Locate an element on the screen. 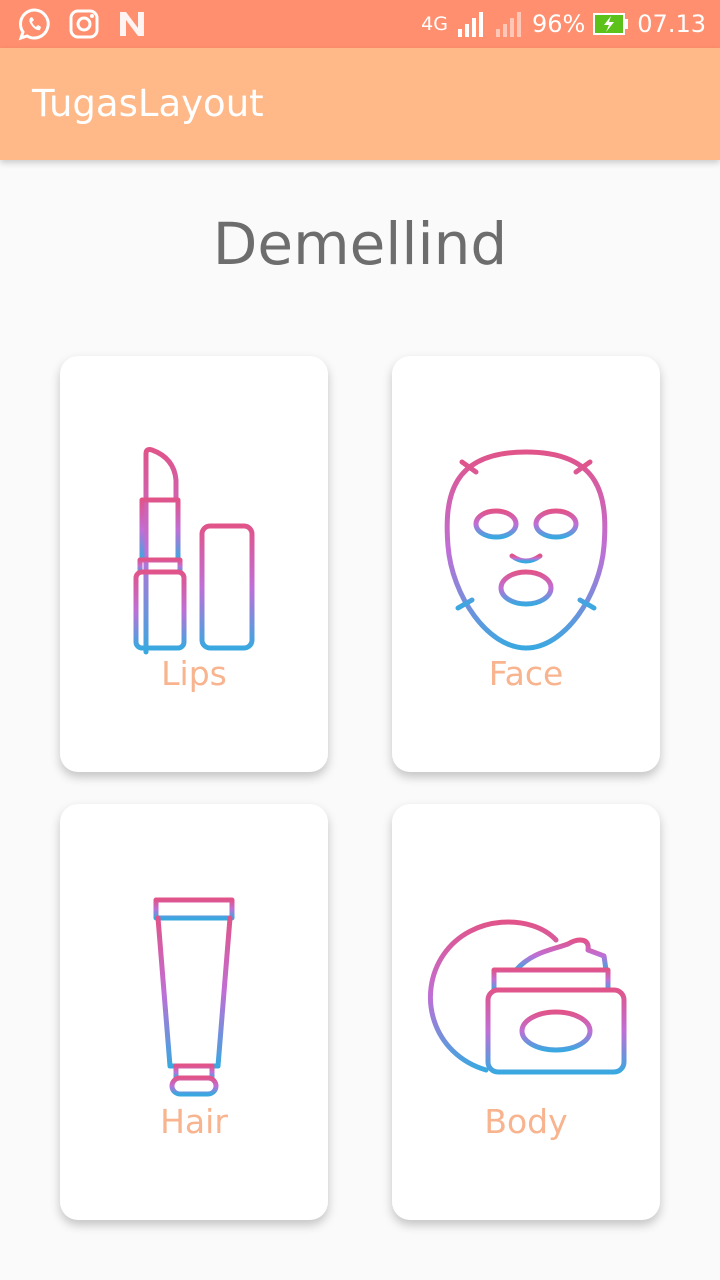  whatsapp-icon is located at coordinates (34, 24).